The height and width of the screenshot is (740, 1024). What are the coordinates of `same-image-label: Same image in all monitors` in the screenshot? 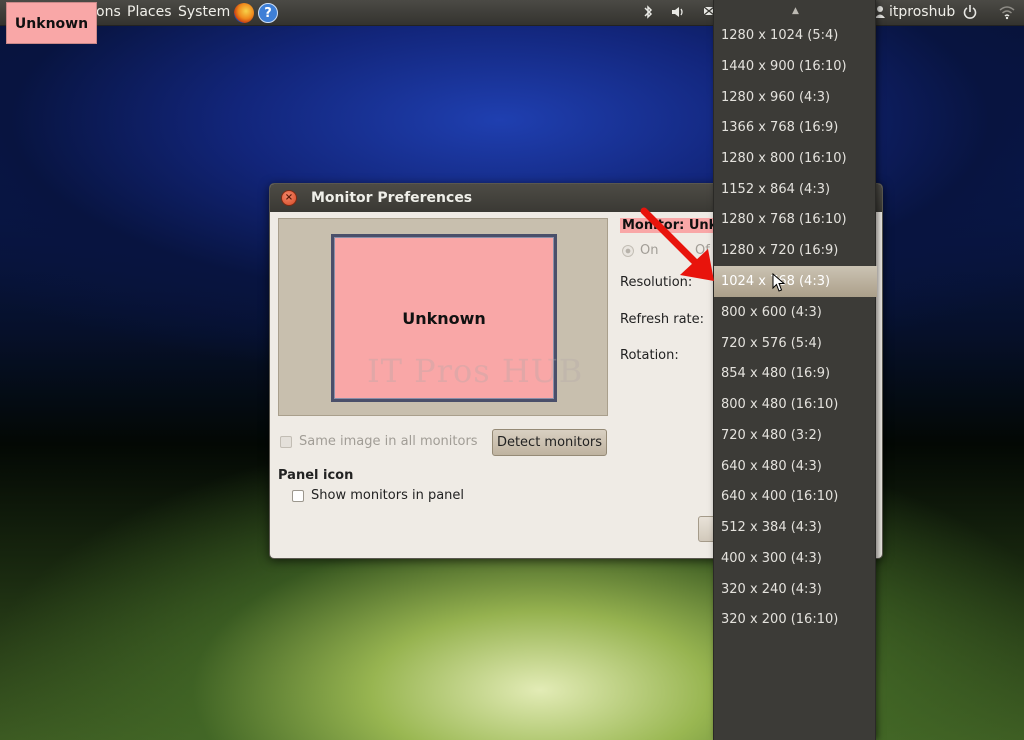 It's located at (388, 441).